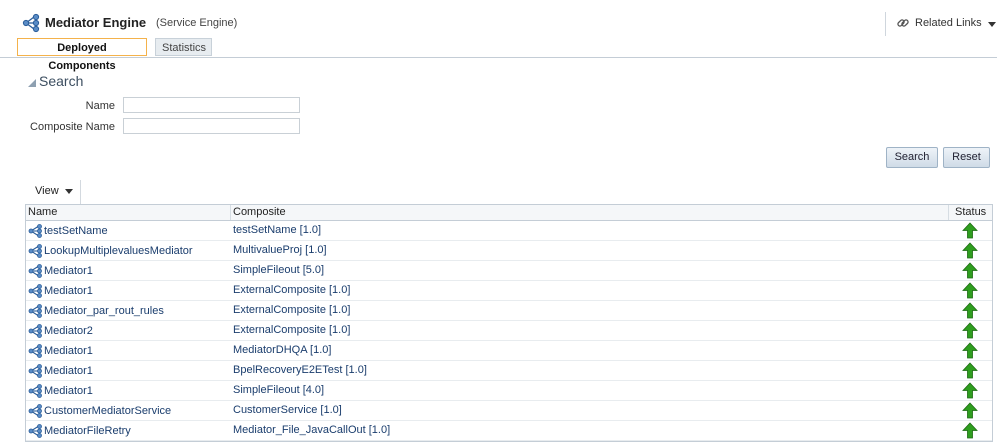 The image size is (997, 442). What do you see at coordinates (80, 192) in the screenshot?
I see `toolbar-divider` at bounding box center [80, 192].